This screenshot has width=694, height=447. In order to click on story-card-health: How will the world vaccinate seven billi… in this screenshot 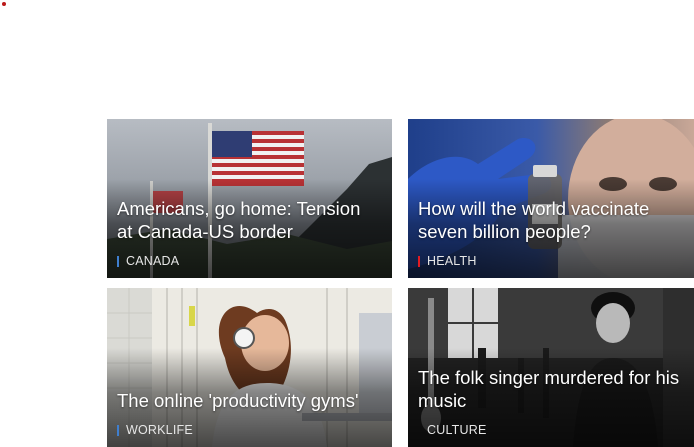, I will do `click(551, 198)`.